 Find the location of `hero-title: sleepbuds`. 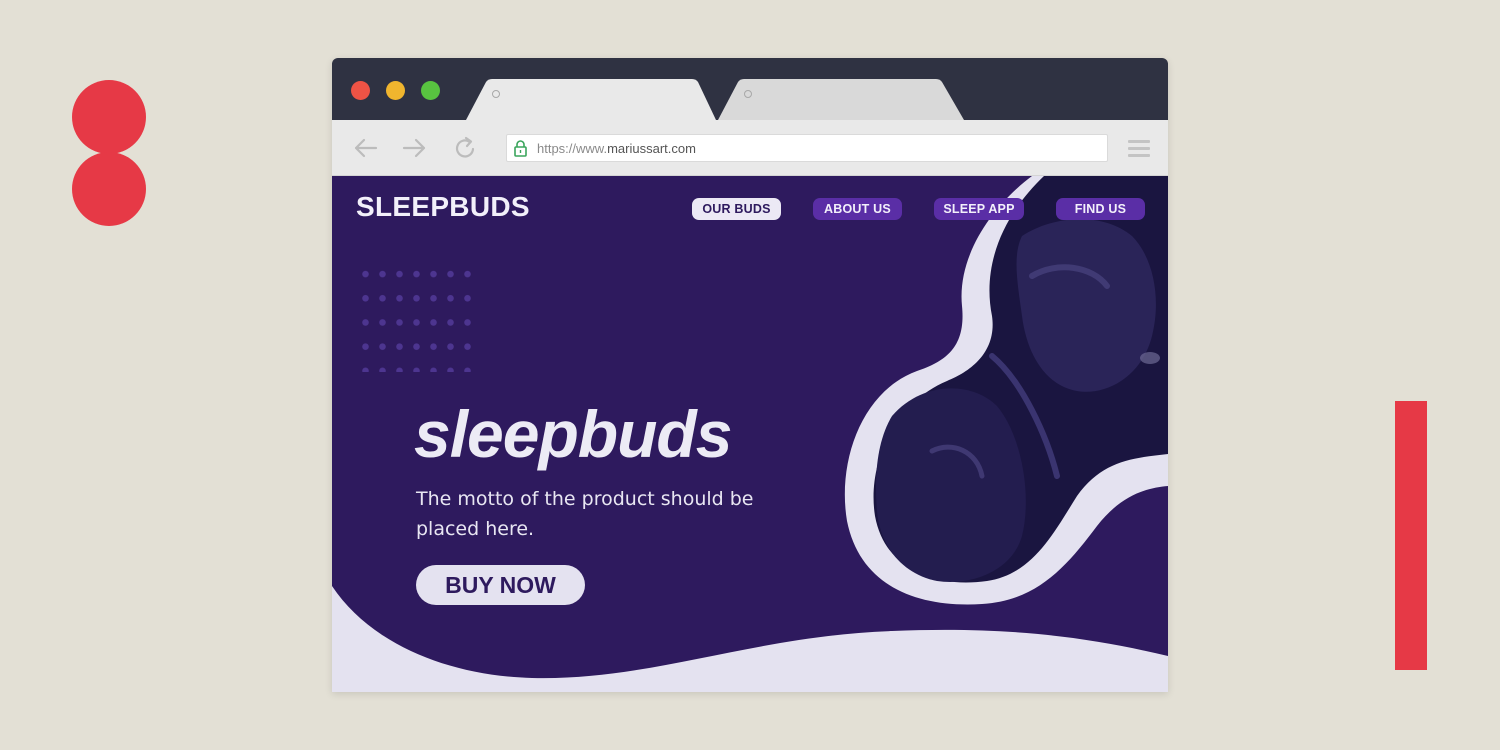

hero-title: sleepbuds is located at coordinates (573, 434).